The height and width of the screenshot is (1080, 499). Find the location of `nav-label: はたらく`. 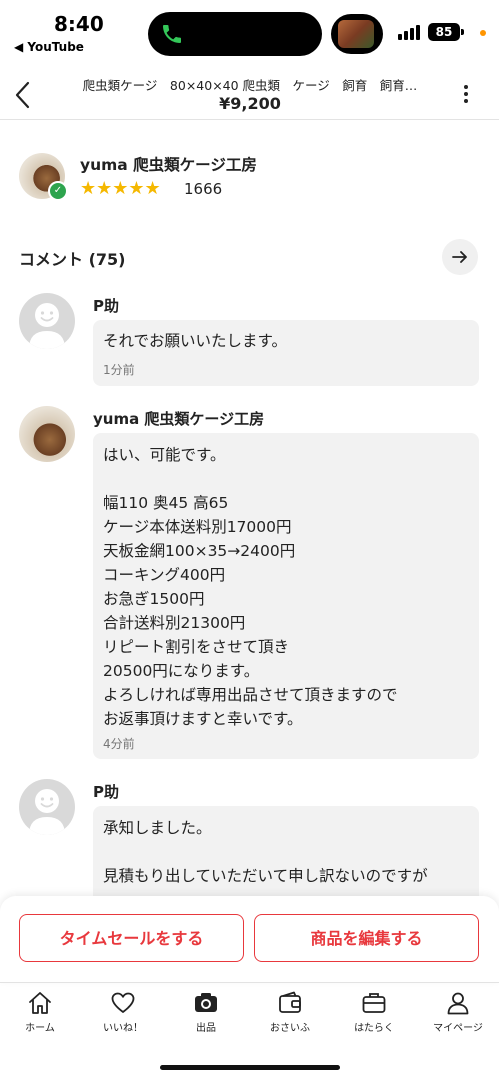

nav-label: はたらく is located at coordinates (374, 1028).